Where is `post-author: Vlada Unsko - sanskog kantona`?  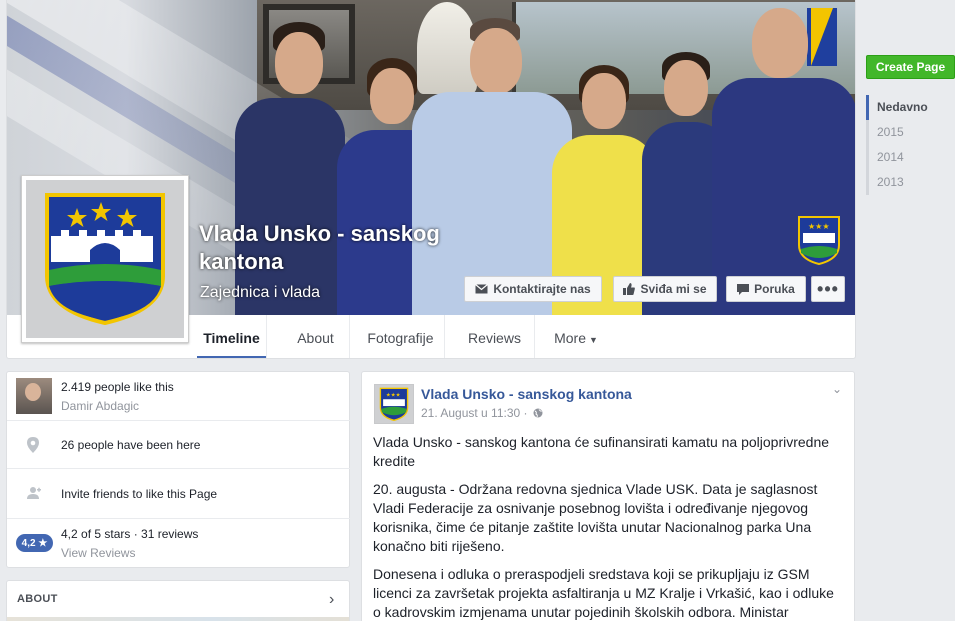 post-author: Vlada Unsko - sanskog kantona is located at coordinates (526, 394).